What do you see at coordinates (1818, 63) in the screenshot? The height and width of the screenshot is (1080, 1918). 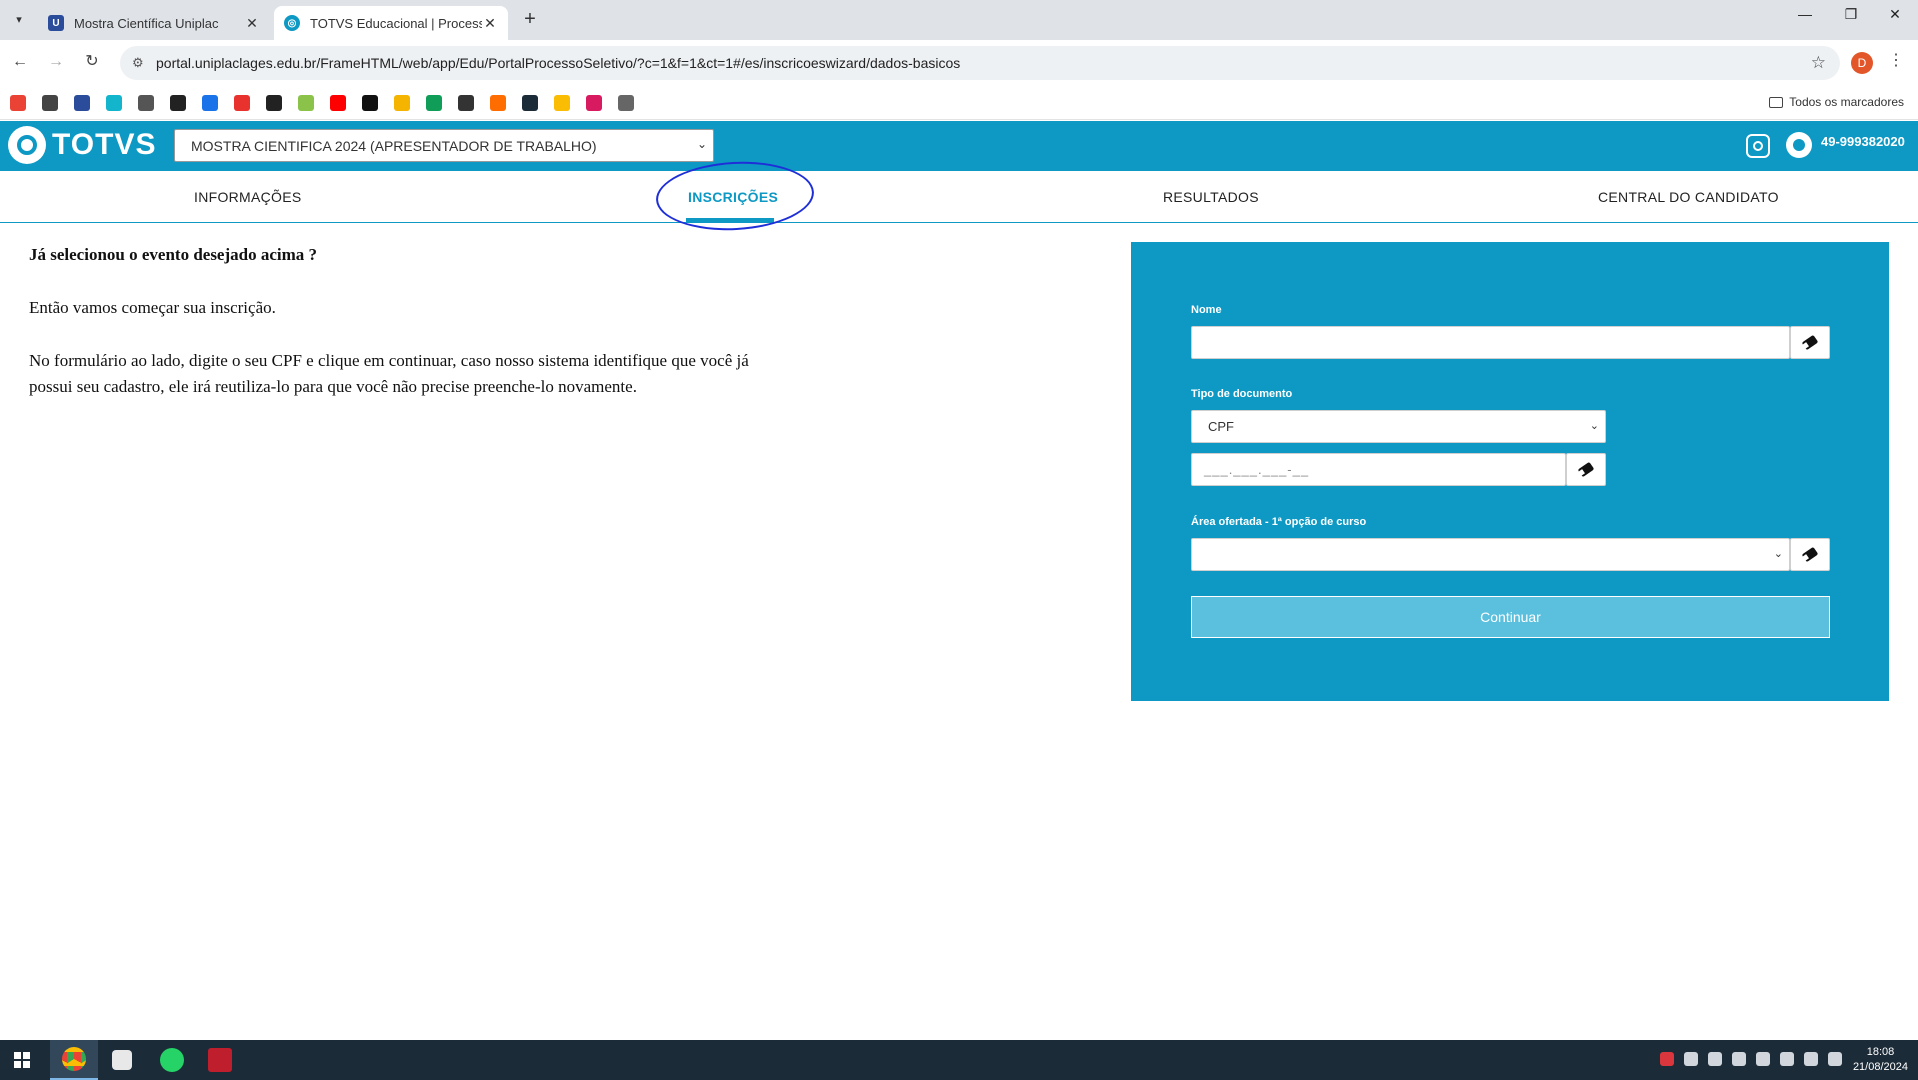 I see `bookmark-star-icon: ☆` at bounding box center [1818, 63].